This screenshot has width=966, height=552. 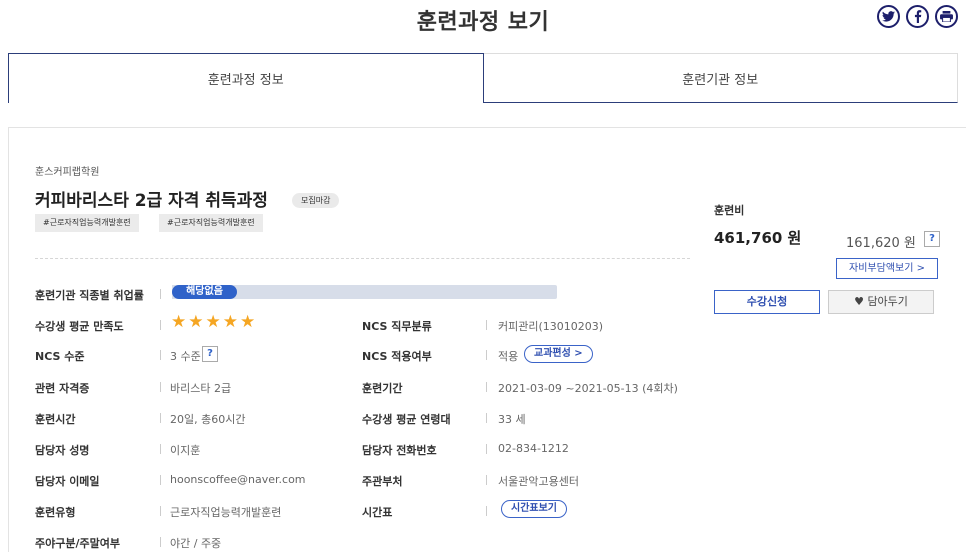 I want to click on status-badge: 모집마감, so click(x=316, y=200).